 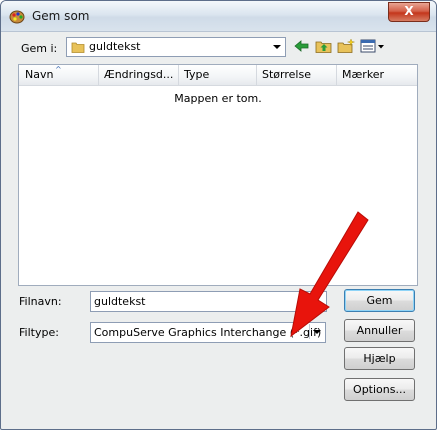 What do you see at coordinates (176, 47) in the screenshot?
I see `save-in-combobox: guldtekst` at bounding box center [176, 47].